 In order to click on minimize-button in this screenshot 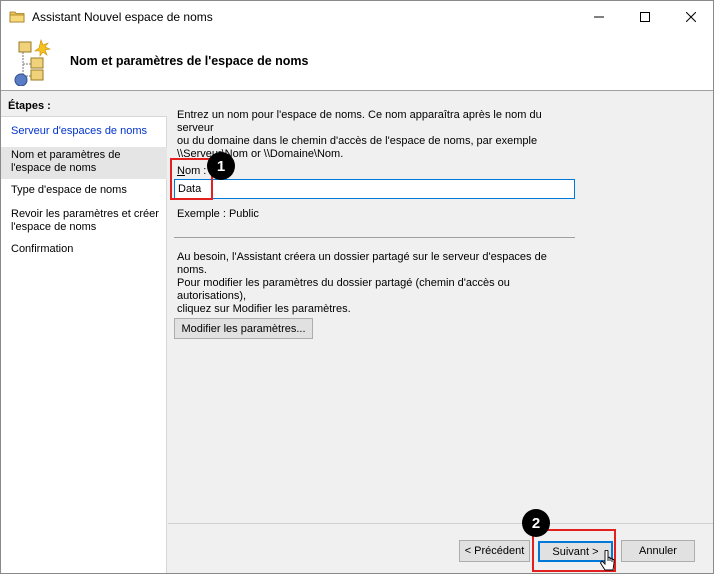, I will do `click(599, 16)`.